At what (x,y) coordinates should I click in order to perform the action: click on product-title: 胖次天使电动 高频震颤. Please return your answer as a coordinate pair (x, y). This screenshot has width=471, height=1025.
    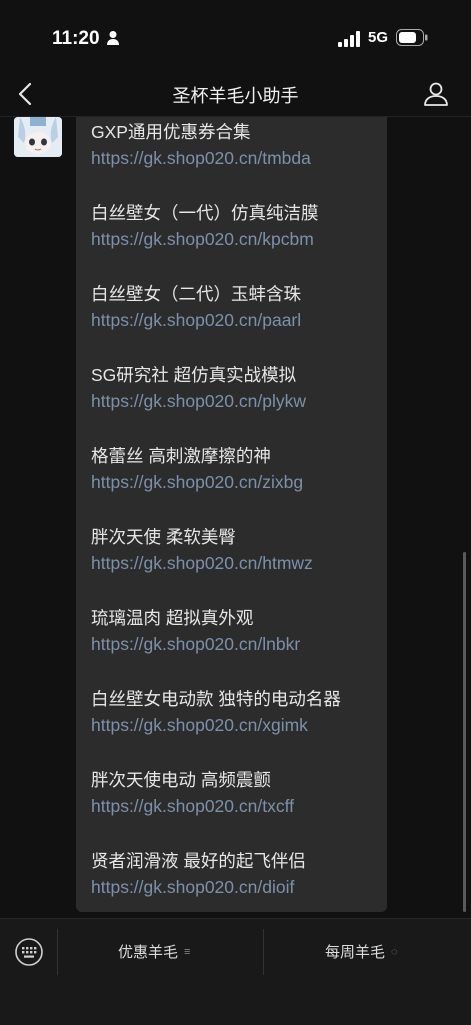
    Looking at the image, I should click on (181, 780).